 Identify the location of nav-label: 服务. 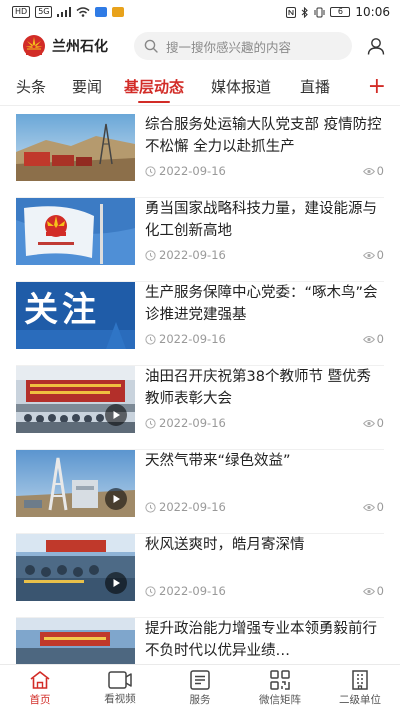
(200, 699).